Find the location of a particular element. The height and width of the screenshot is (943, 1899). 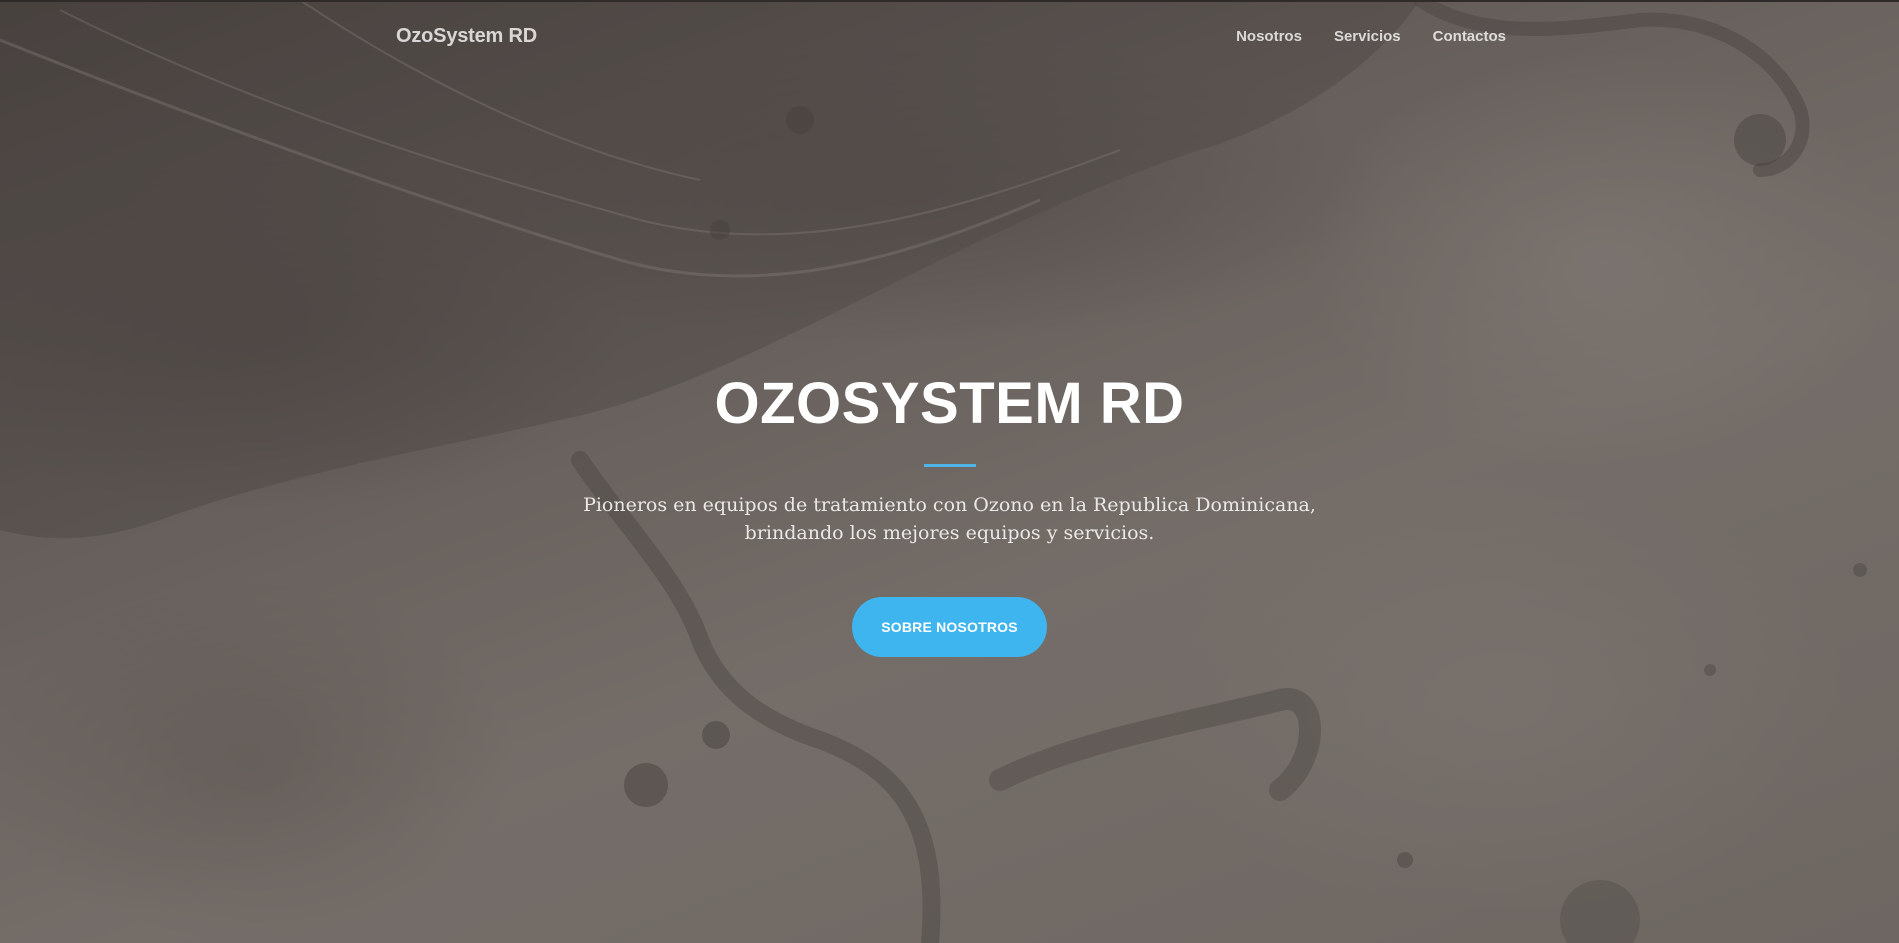

hero-title: OZOSYSTEM RD is located at coordinates (949, 403).